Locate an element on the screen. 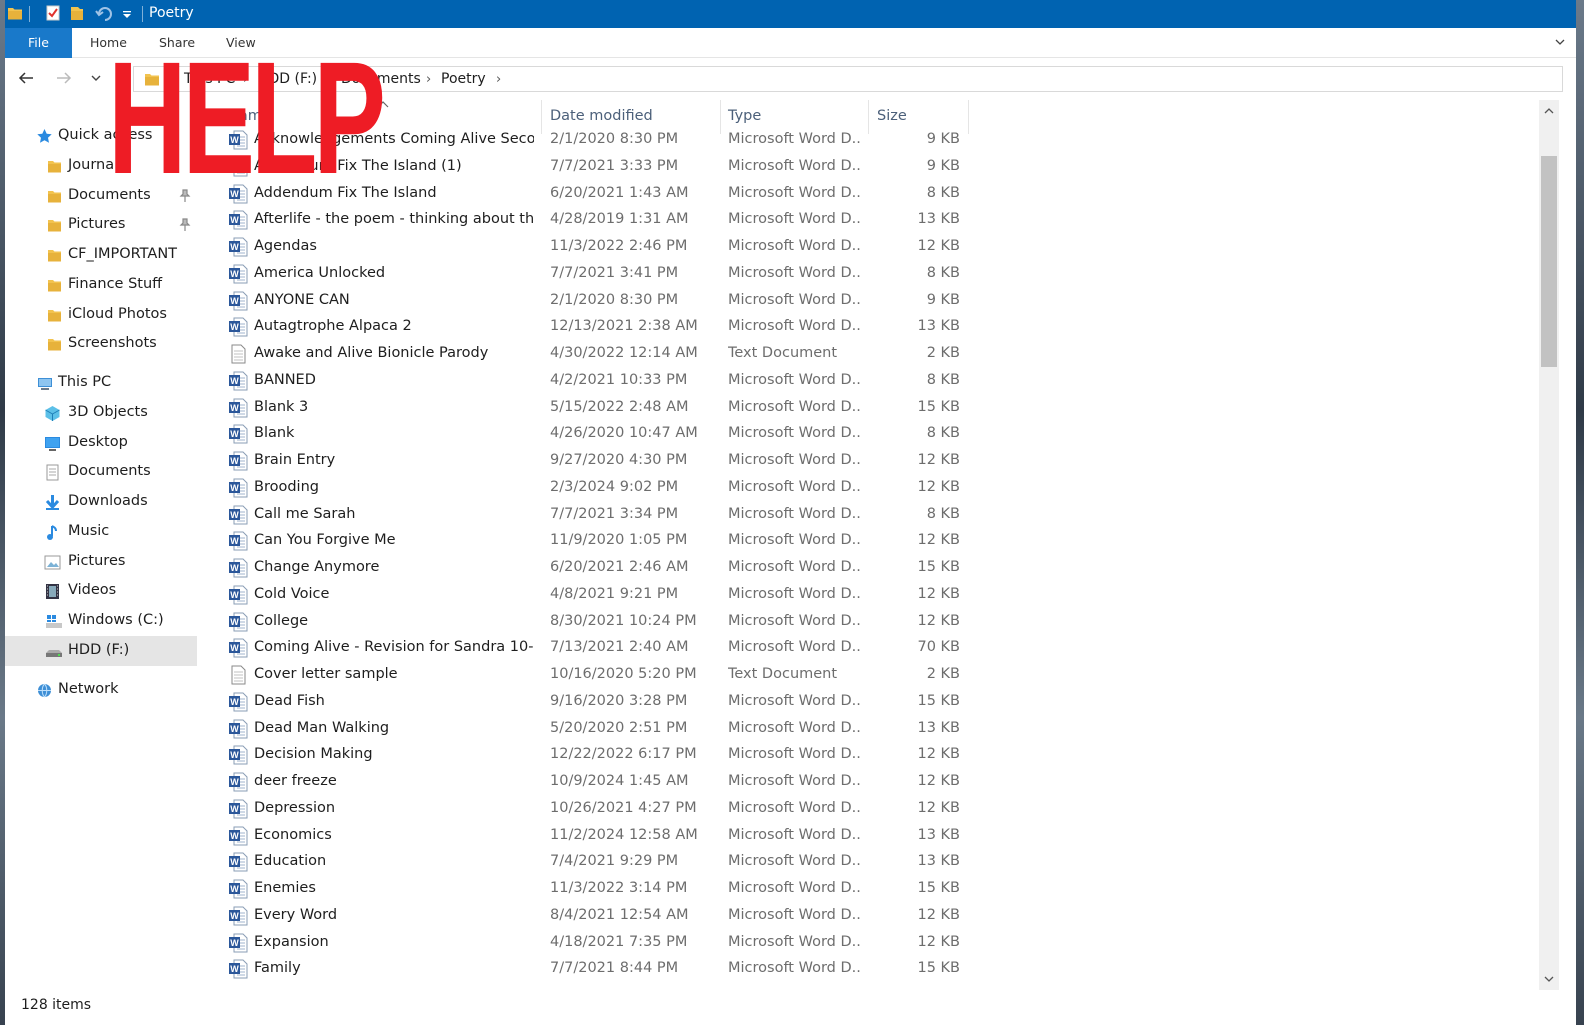 The width and height of the screenshot is (1584, 1025). sidebar-item-3d-objects: 3D Objects is located at coordinates (101, 413).